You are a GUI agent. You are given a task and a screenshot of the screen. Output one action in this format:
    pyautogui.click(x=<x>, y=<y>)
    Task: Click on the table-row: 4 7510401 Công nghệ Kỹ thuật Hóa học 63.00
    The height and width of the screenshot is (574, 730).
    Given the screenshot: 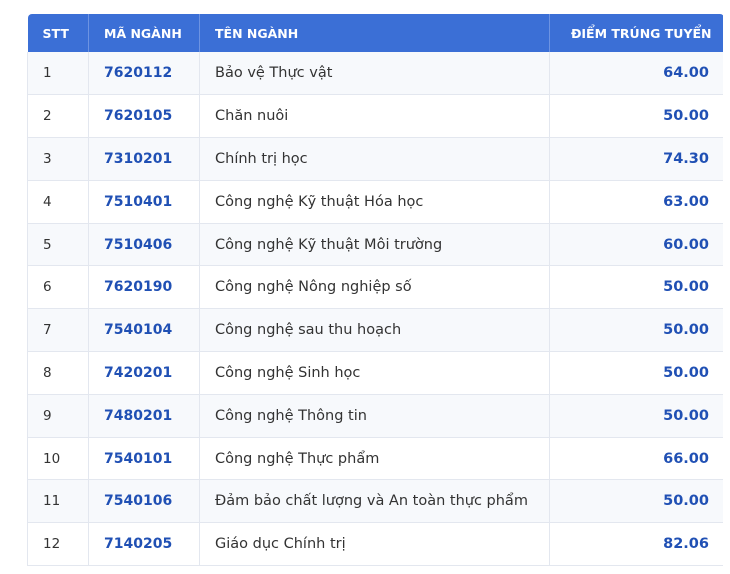 What is the action you would take?
    pyautogui.click(x=375, y=202)
    